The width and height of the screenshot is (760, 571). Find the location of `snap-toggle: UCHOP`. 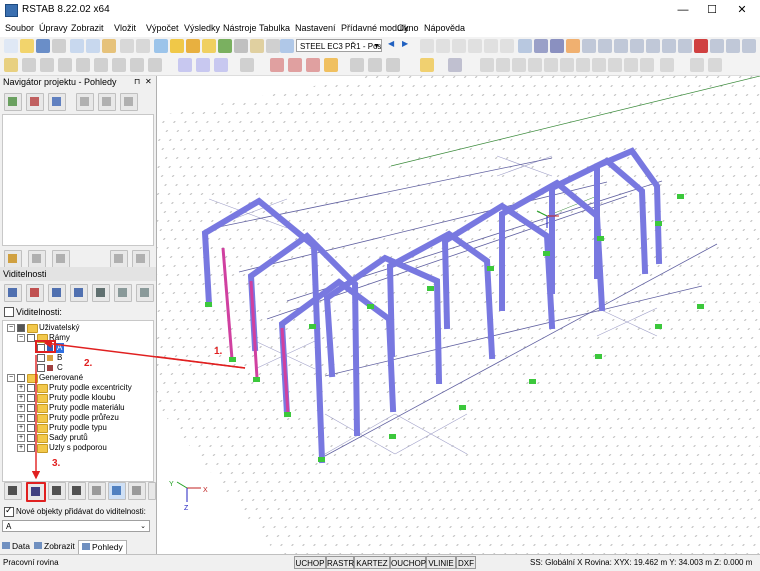

snap-toggle: UCHOP is located at coordinates (310, 562).